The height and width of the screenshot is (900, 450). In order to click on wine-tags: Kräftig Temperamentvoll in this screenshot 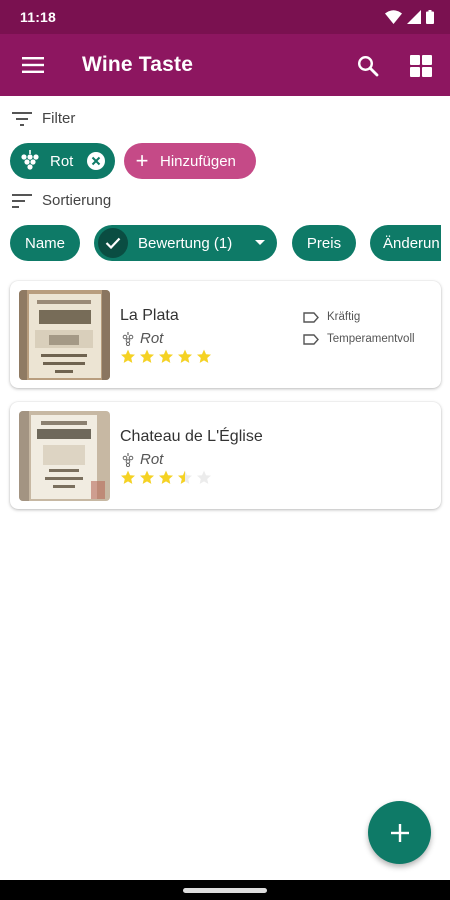, I will do `click(359, 328)`.